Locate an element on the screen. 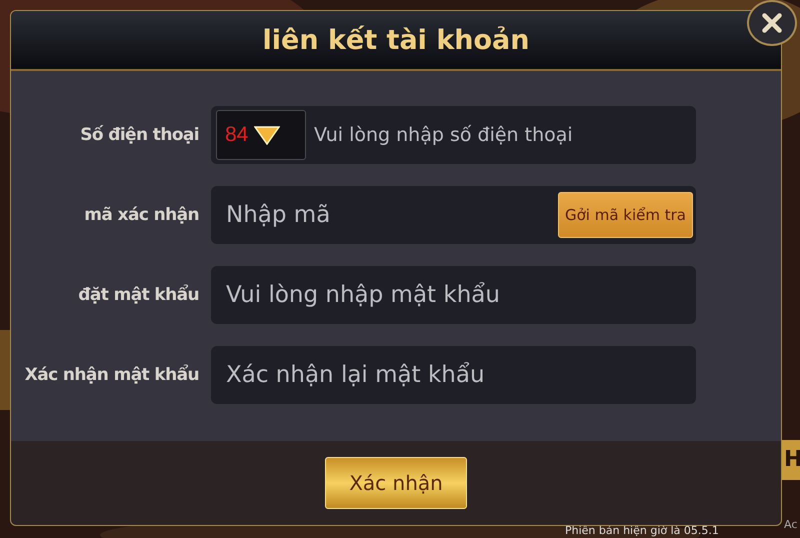 The height and width of the screenshot is (538, 800). input-field: 84 Vui lòng nhập số điện thoại is located at coordinates (453, 135).